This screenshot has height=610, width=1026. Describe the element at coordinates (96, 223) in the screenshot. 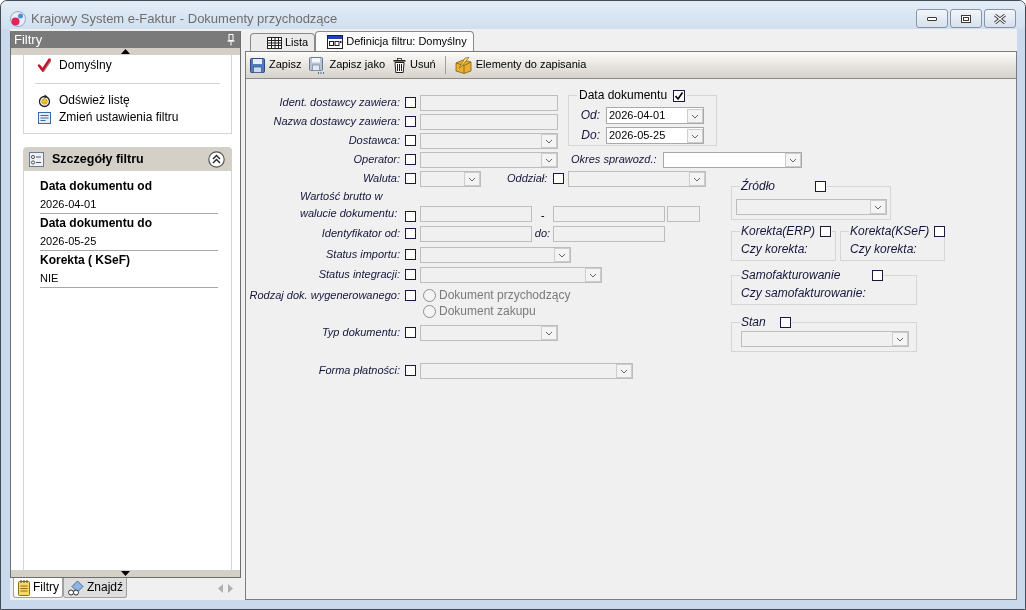

I see `detail-label: Data dokumentu do` at that location.